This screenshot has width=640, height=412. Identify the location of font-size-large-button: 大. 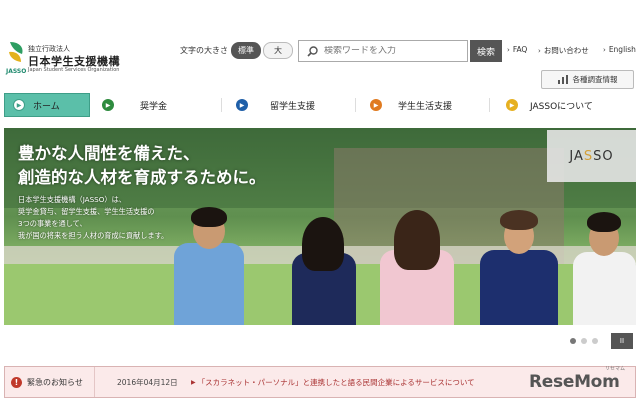
(278, 50).